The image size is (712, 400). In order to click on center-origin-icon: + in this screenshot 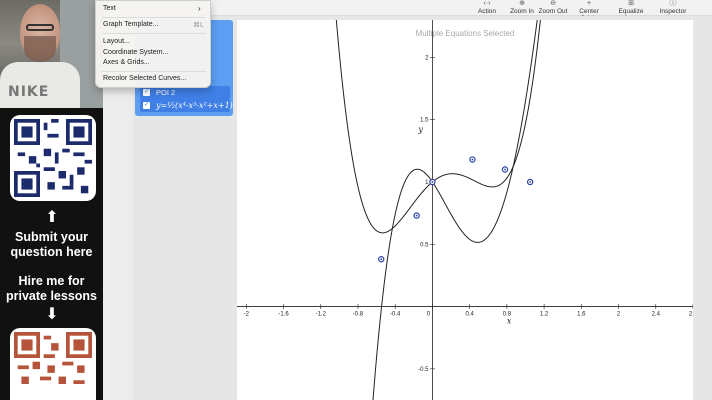, I will do `click(589, 3)`.